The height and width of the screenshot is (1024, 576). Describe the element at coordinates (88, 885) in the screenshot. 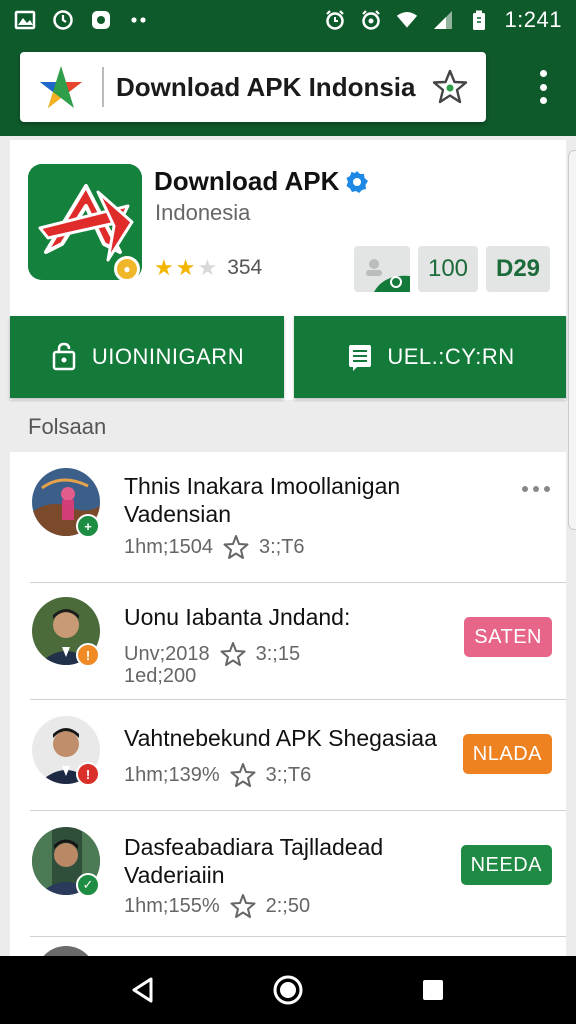

I see `badge-verified-icon: ✓` at that location.